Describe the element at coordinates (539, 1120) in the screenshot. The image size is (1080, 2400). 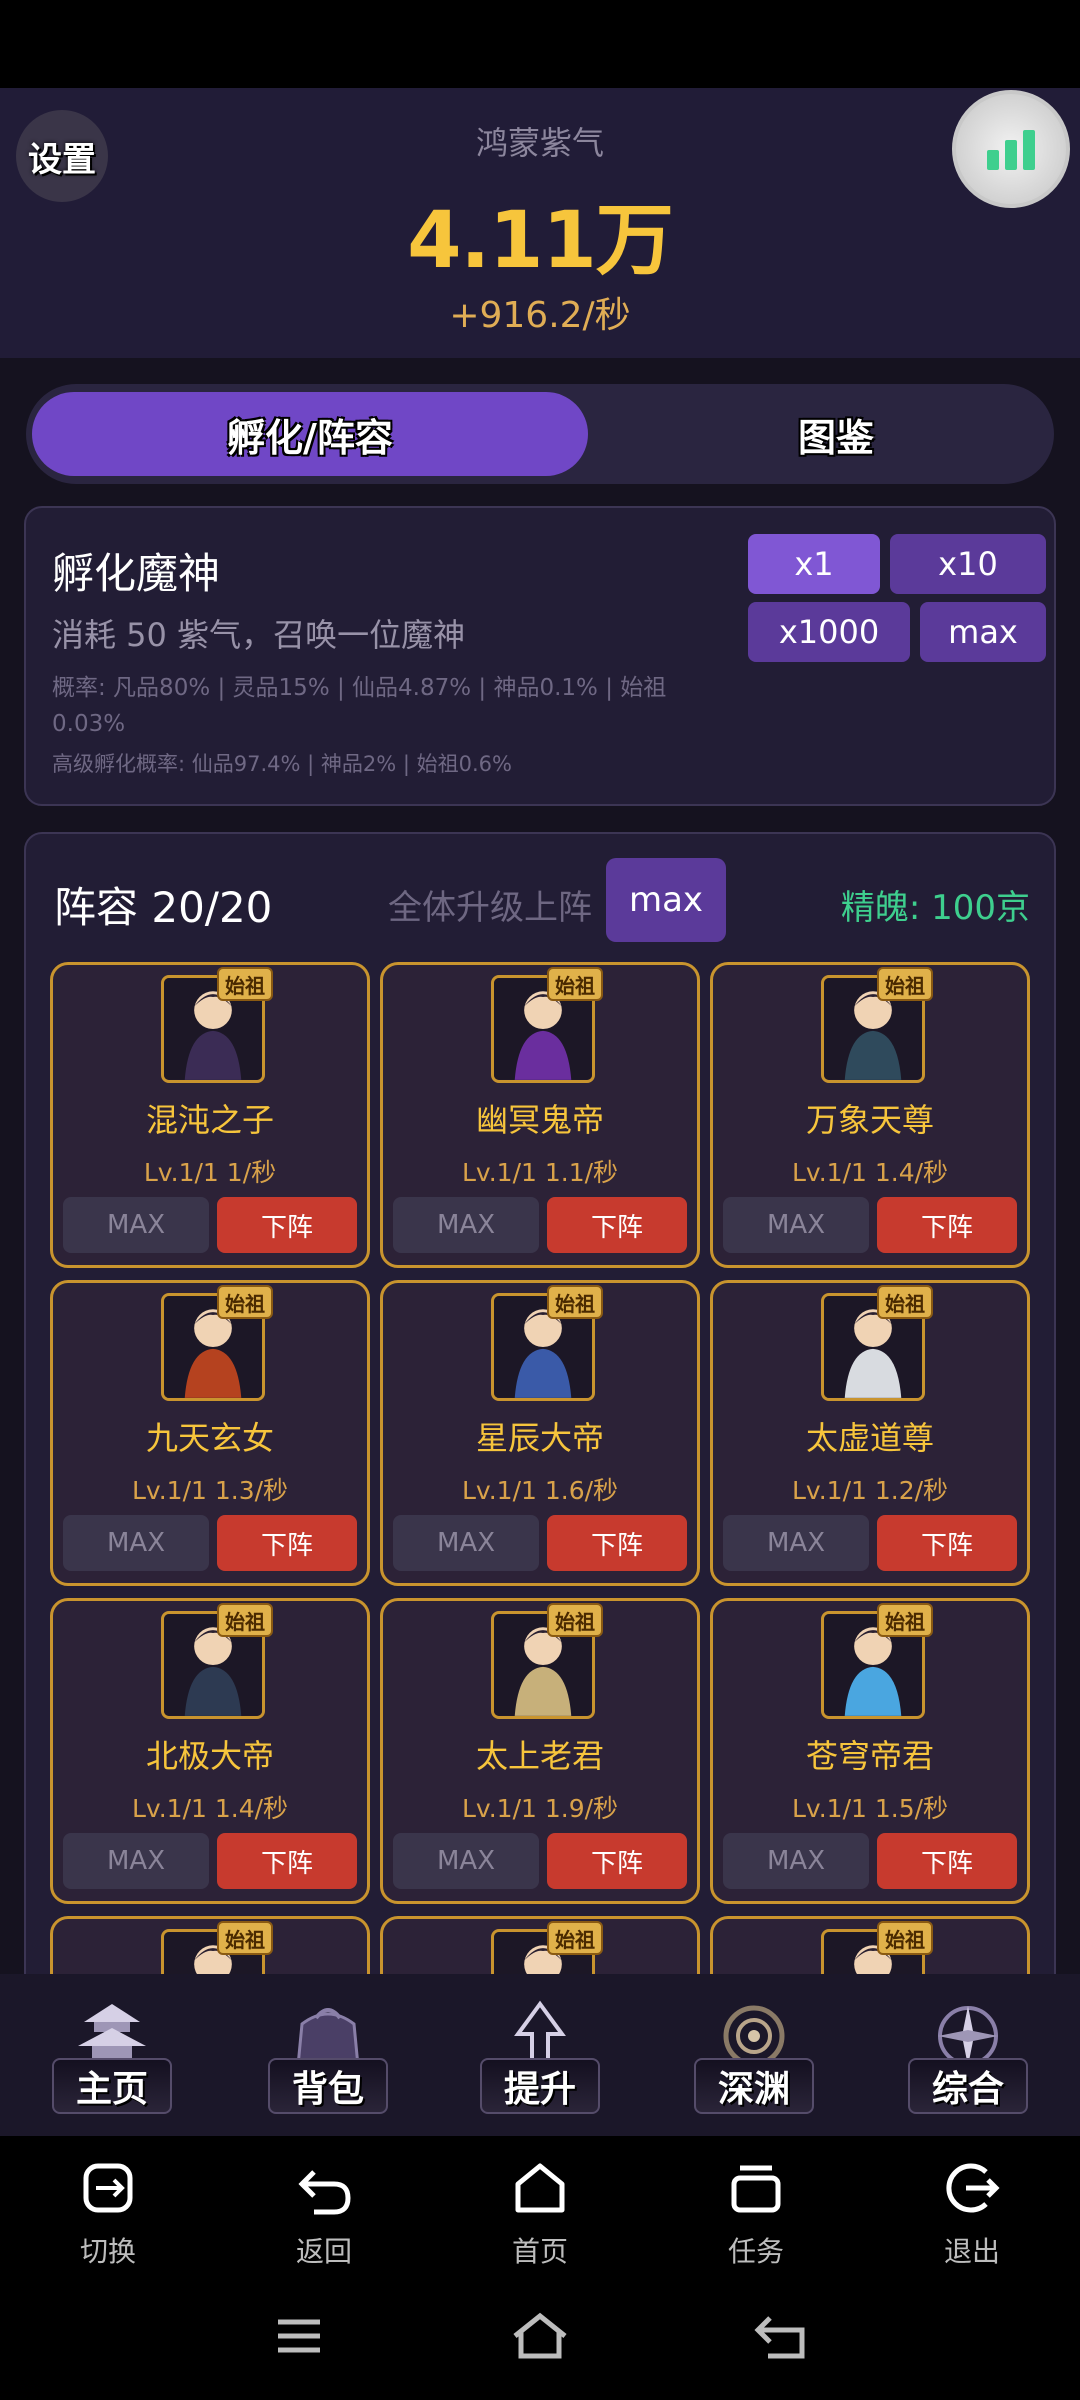
I see `hero-name: 幽冥鬼帝` at that location.